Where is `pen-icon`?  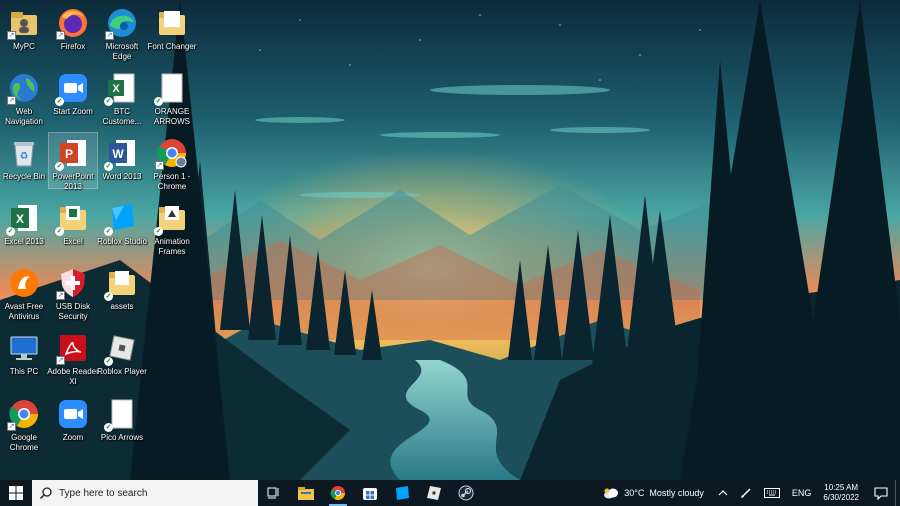
pen-icon is located at coordinates (745, 493).